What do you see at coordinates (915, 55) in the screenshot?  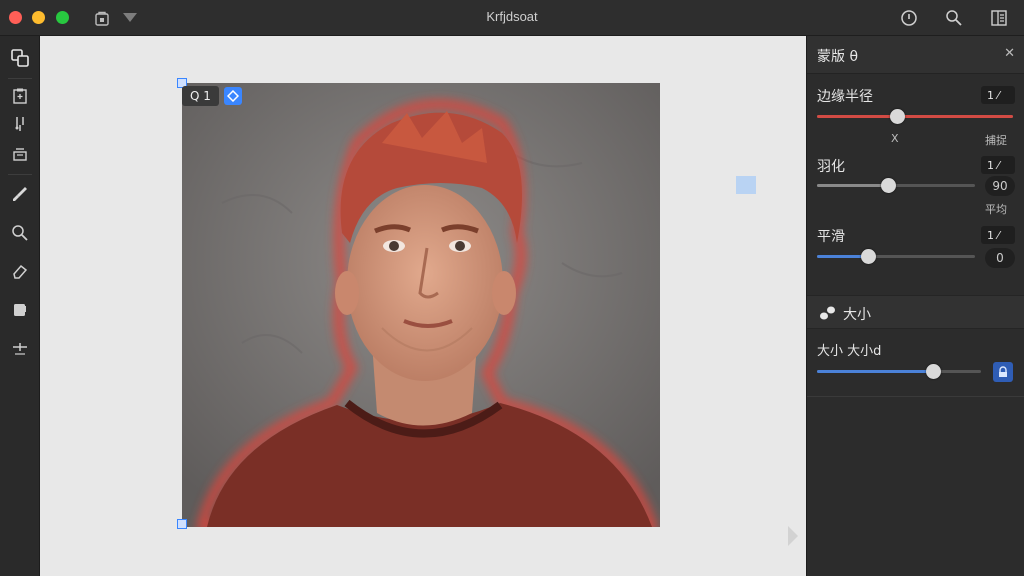 I see `panel-header: 蒙版 θ ✕` at bounding box center [915, 55].